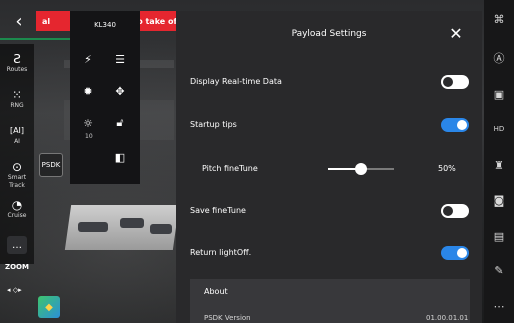  What do you see at coordinates (46, 21) in the screenshot?
I see `alert-text-left: al` at bounding box center [46, 21].